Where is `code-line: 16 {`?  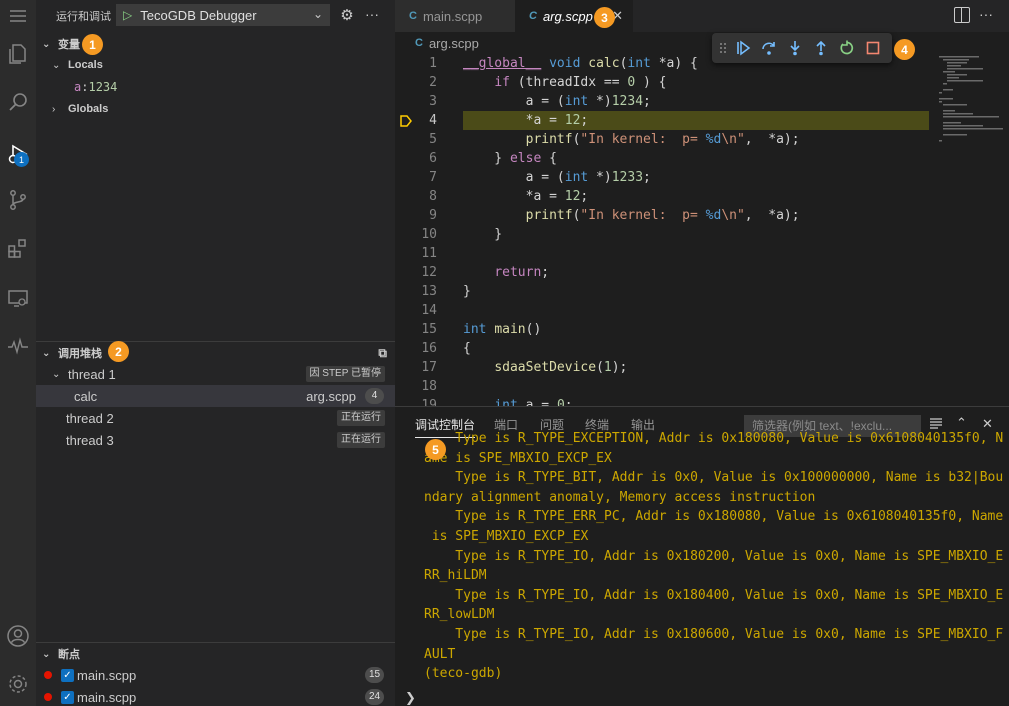 code-line: 16 { is located at coordinates (665, 348).